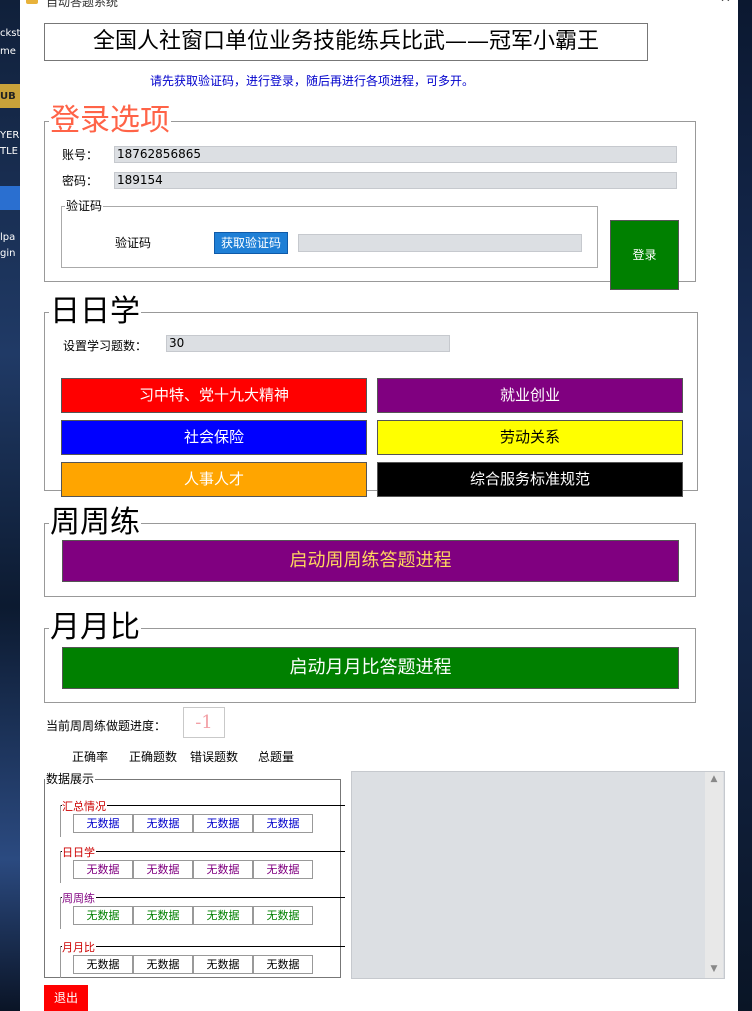 This screenshot has height=1011, width=752. I want to click on section-title: 日日学, so click(79, 852).